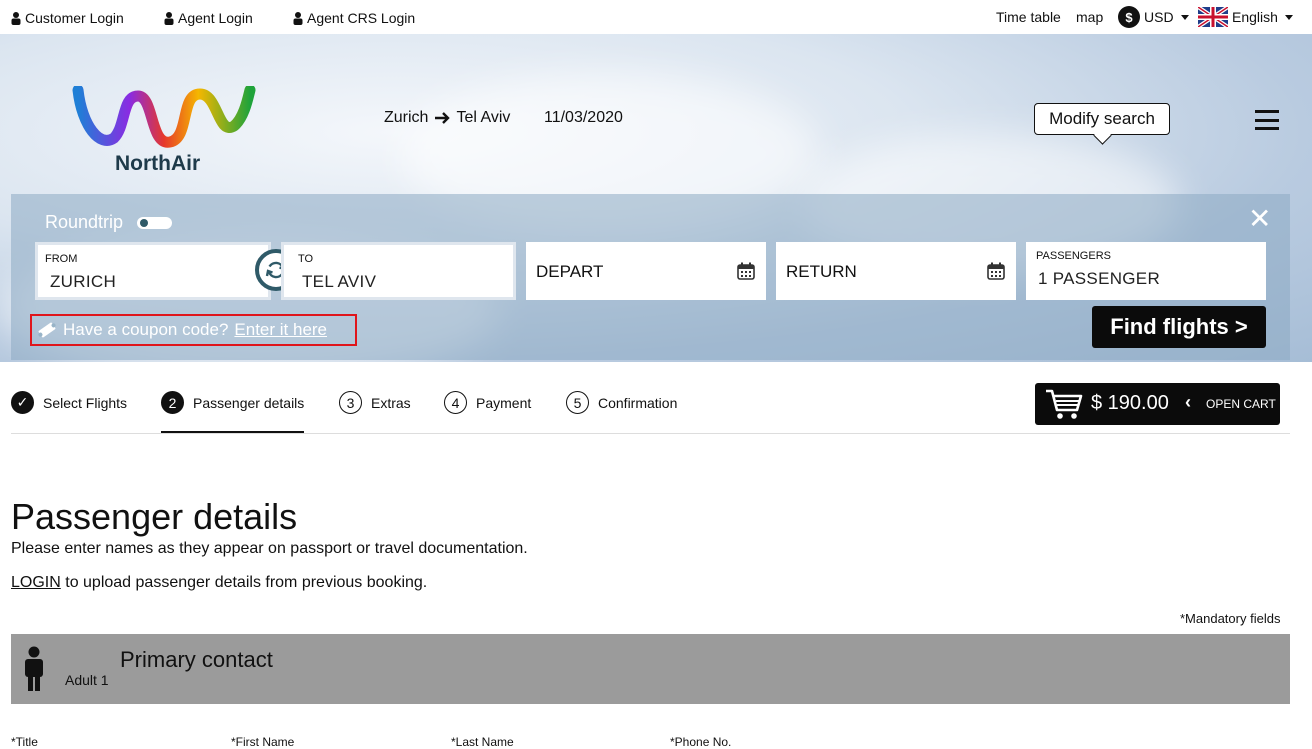 Image resolution: width=1312 pixels, height=749 pixels. Describe the element at coordinates (1267, 120) in the screenshot. I see `menu-icon` at that location.